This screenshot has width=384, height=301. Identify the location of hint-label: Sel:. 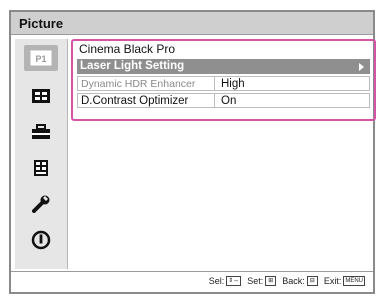
(216, 281).